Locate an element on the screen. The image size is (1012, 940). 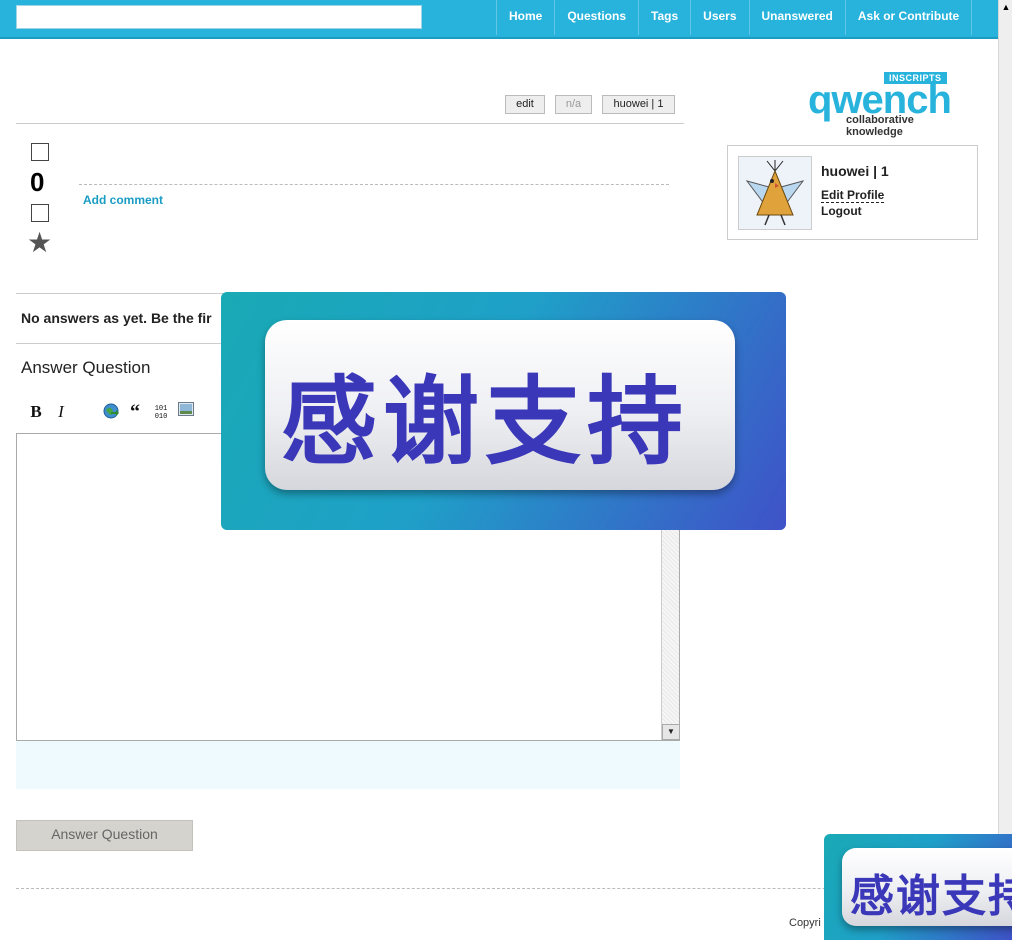
favorite-star-icon: ★ is located at coordinates (39, 243).